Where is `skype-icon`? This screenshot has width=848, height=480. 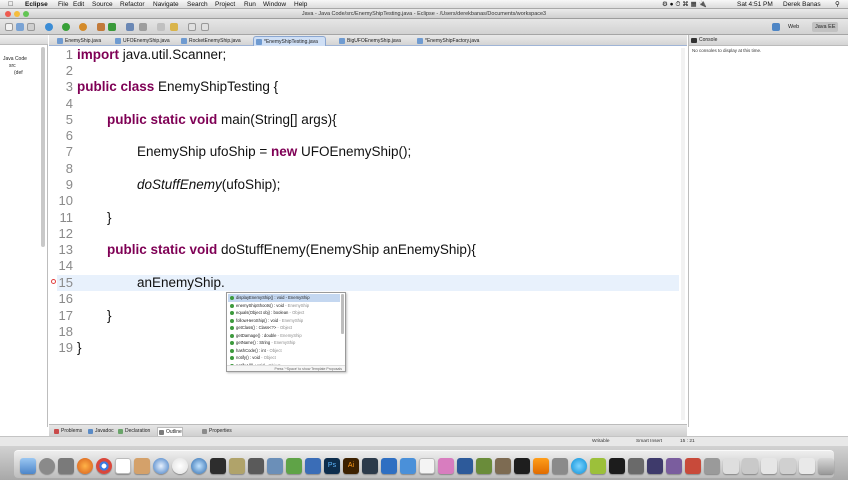
skype-icon is located at coordinates (579, 466).